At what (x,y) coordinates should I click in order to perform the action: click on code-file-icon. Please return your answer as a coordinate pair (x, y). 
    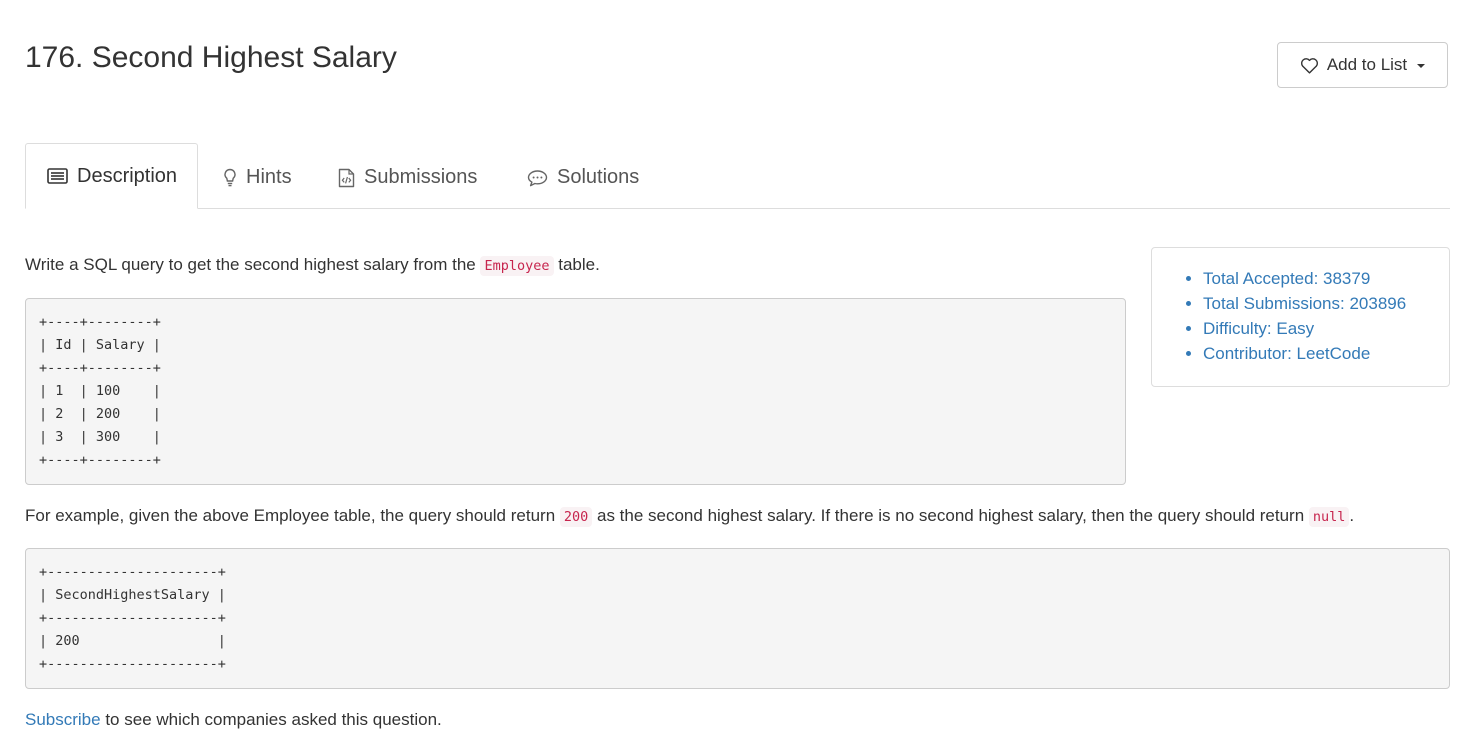
    Looking at the image, I should click on (346, 178).